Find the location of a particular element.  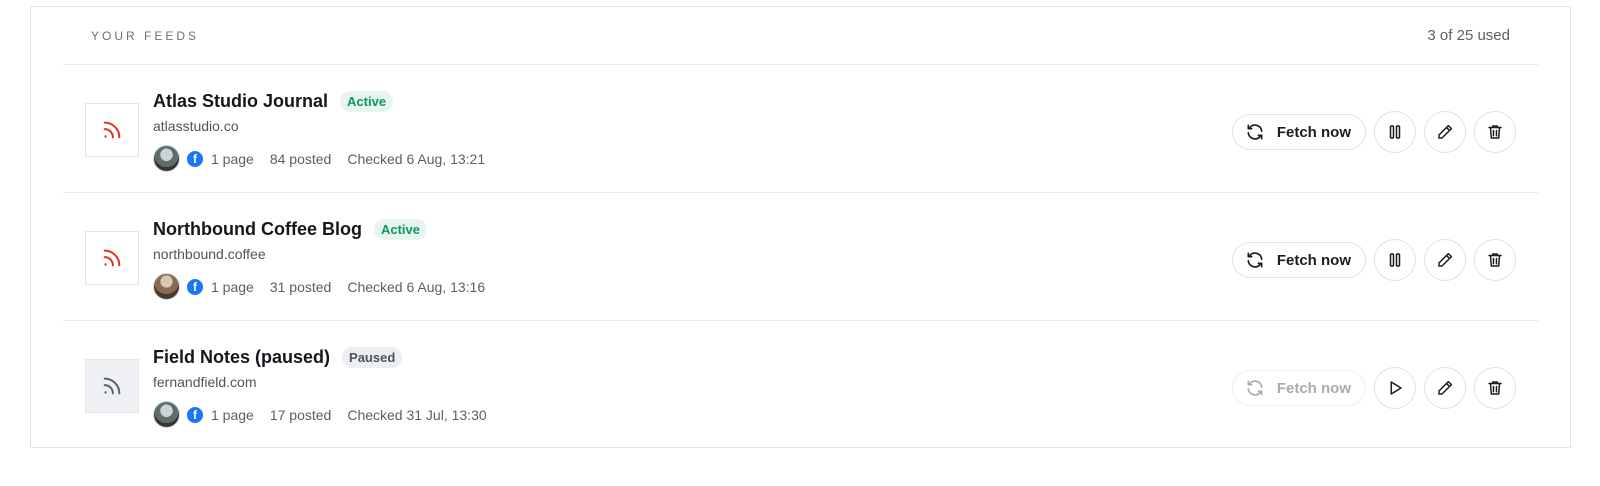

feed-meta: f 1 page 17 posted Checked 31 Jul, 13:30 is located at coordinates (328, 414).